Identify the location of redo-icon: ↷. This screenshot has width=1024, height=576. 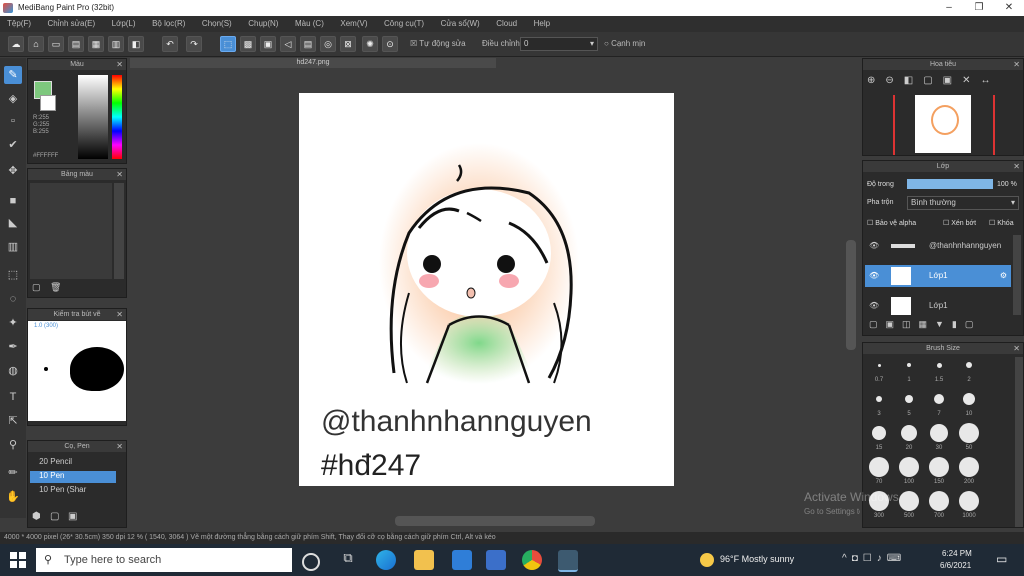
(194, 44).